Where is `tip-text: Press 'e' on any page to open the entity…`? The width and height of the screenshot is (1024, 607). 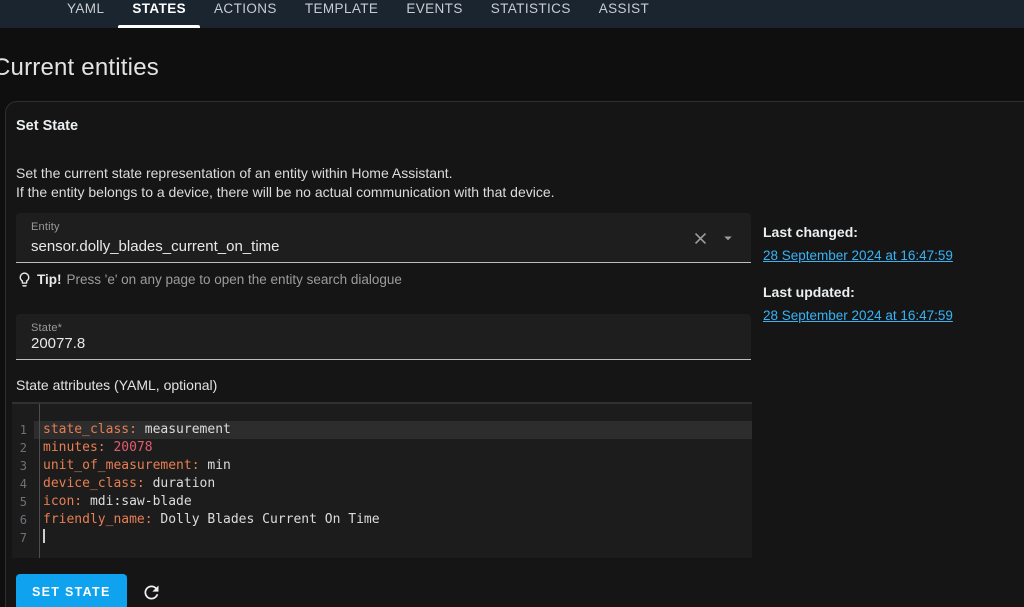 tip-text: Press 'e' on any page to open the entity… is located at coordinates (234, 279).